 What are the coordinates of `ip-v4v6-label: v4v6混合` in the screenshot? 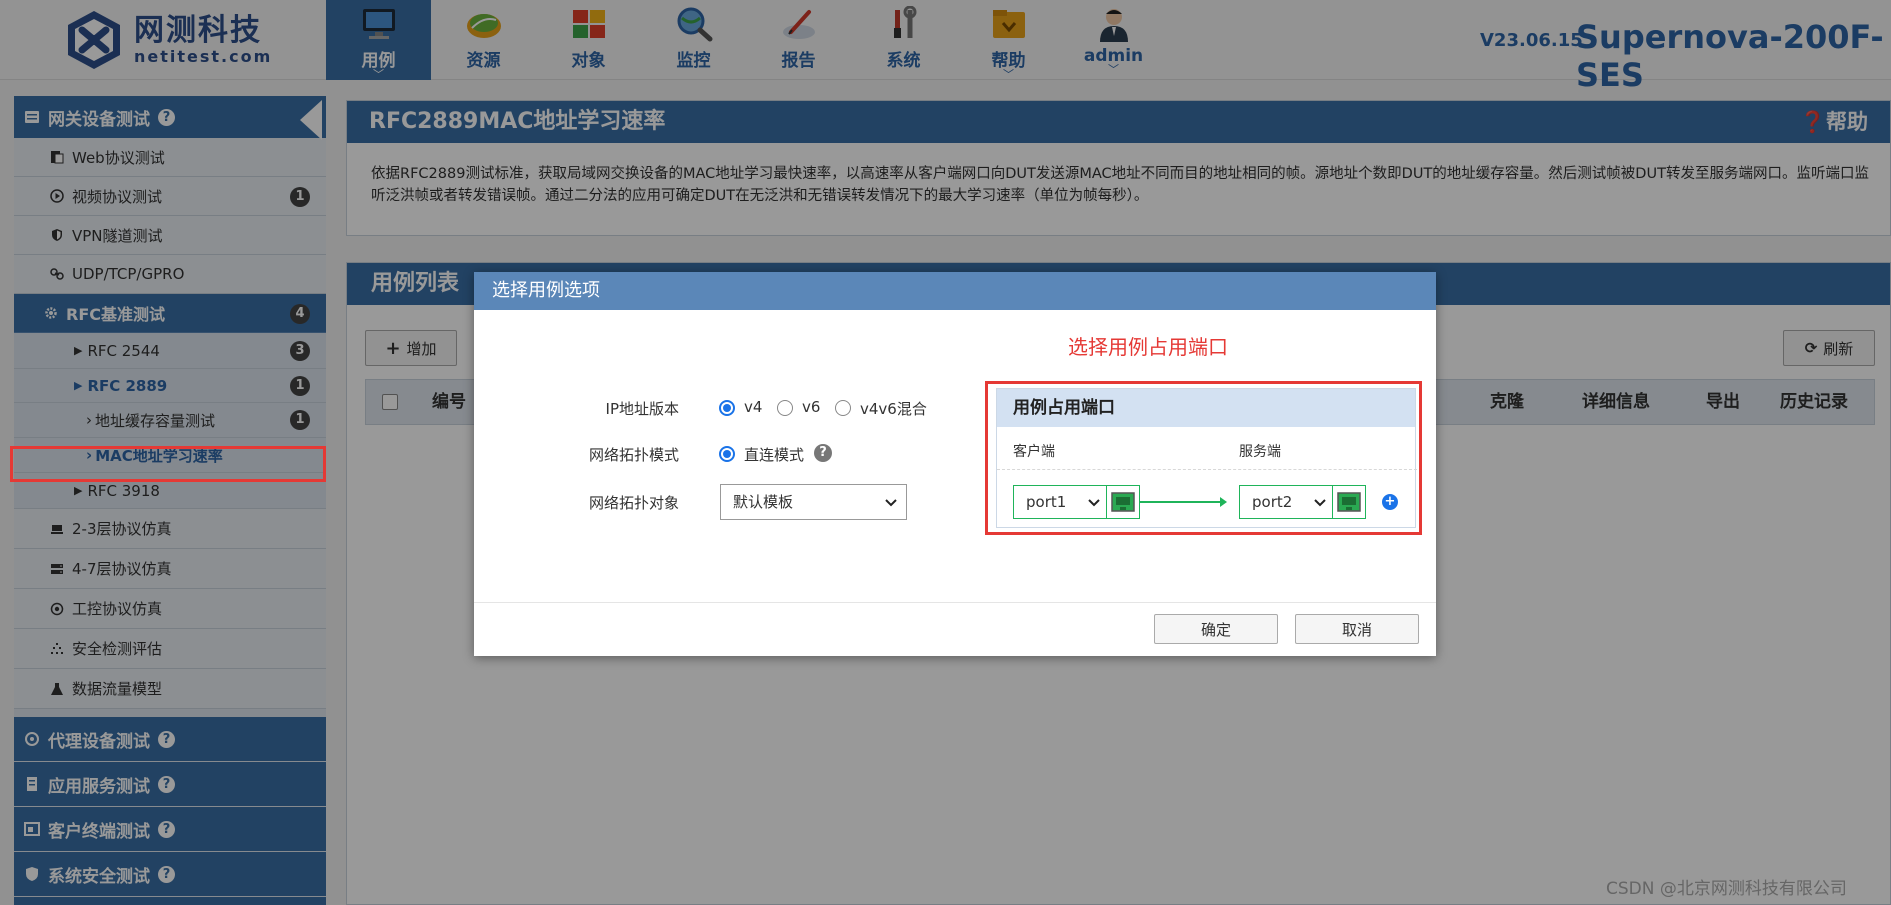 It's located at (893, 409).